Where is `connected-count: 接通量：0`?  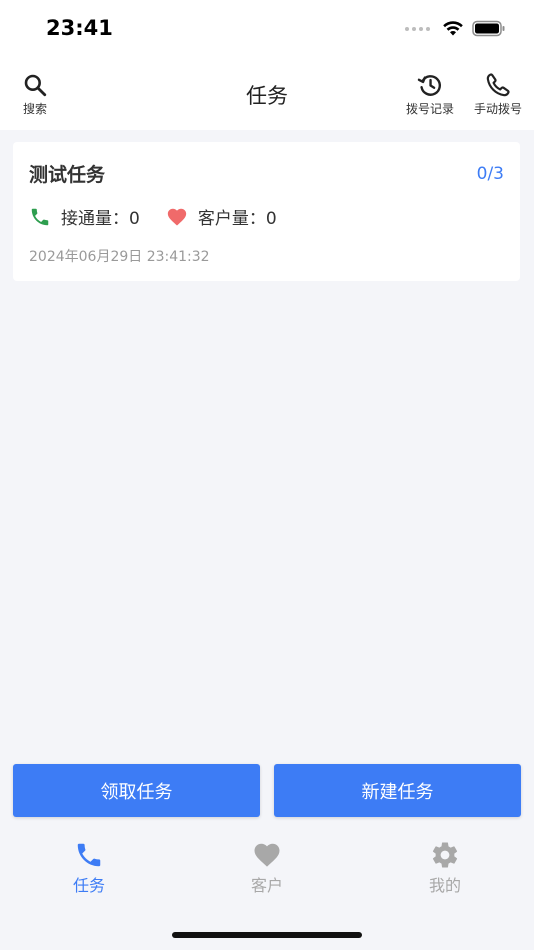 connected-count: 接通量：0 is located at coordinates (84, 216).